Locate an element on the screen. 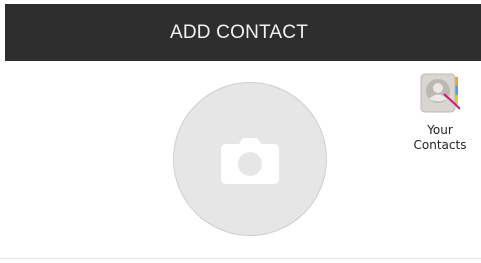 Image resolution: width=481 pixels, height=263 pixels. your-contacts-shortcut: Your Contacts is located at coordinates (444, 113).